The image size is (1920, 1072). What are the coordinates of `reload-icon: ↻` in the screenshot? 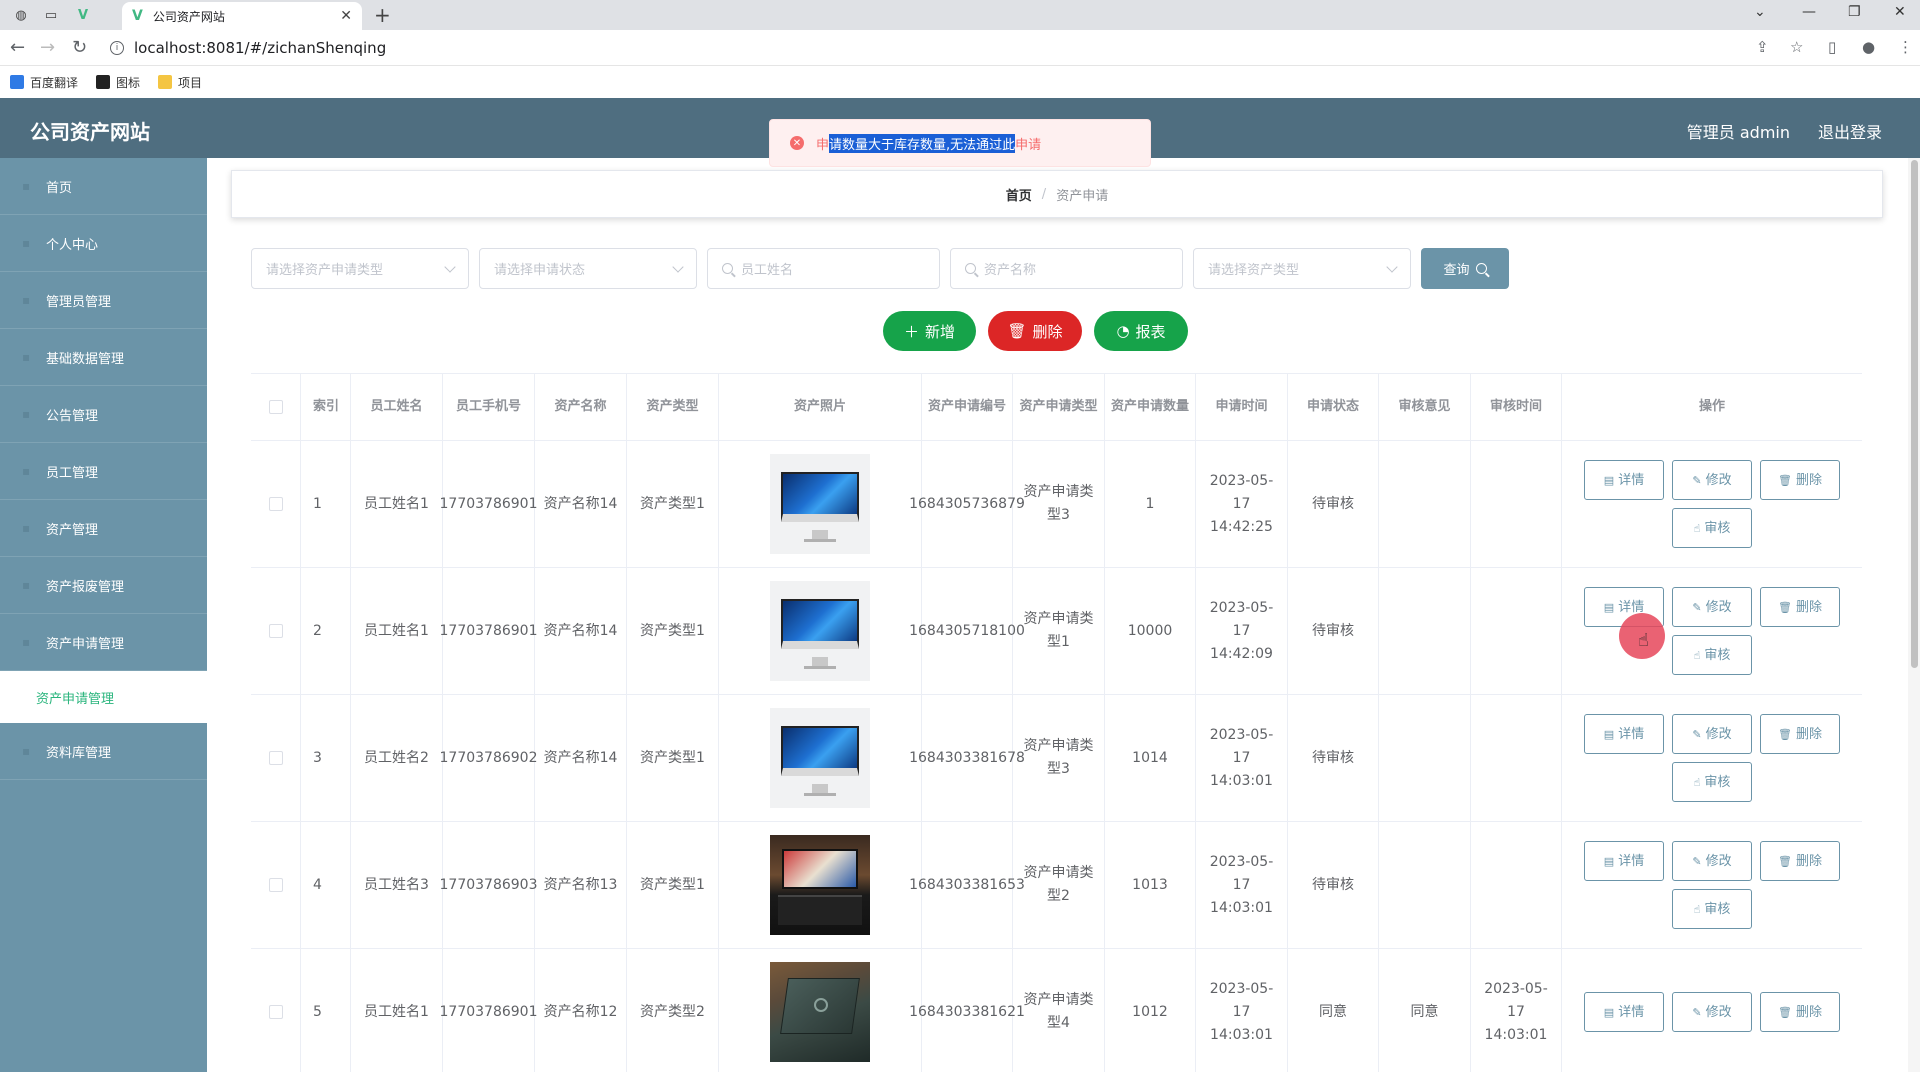 It's located at (79, 47).